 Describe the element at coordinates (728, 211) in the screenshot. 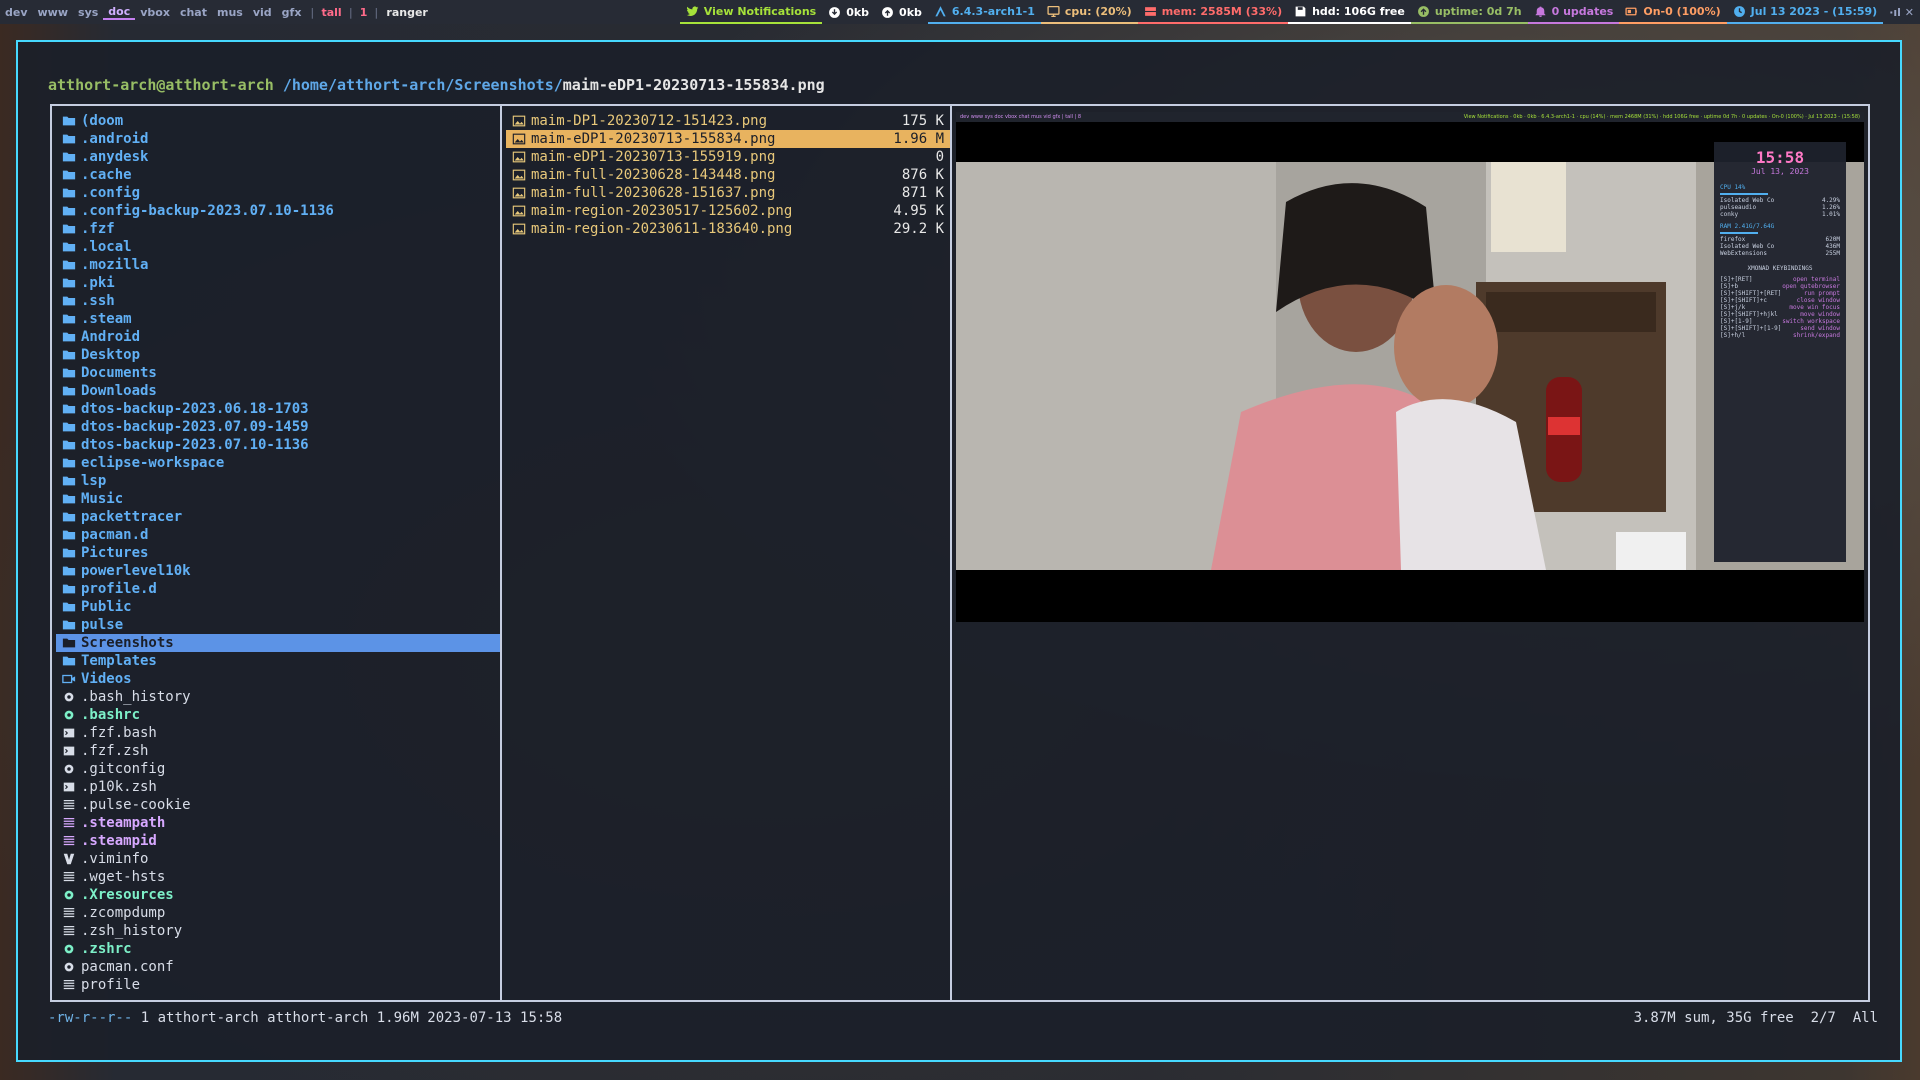

I see `file-item: maim-region-20230517-125602.png 4.95 K` at that location.